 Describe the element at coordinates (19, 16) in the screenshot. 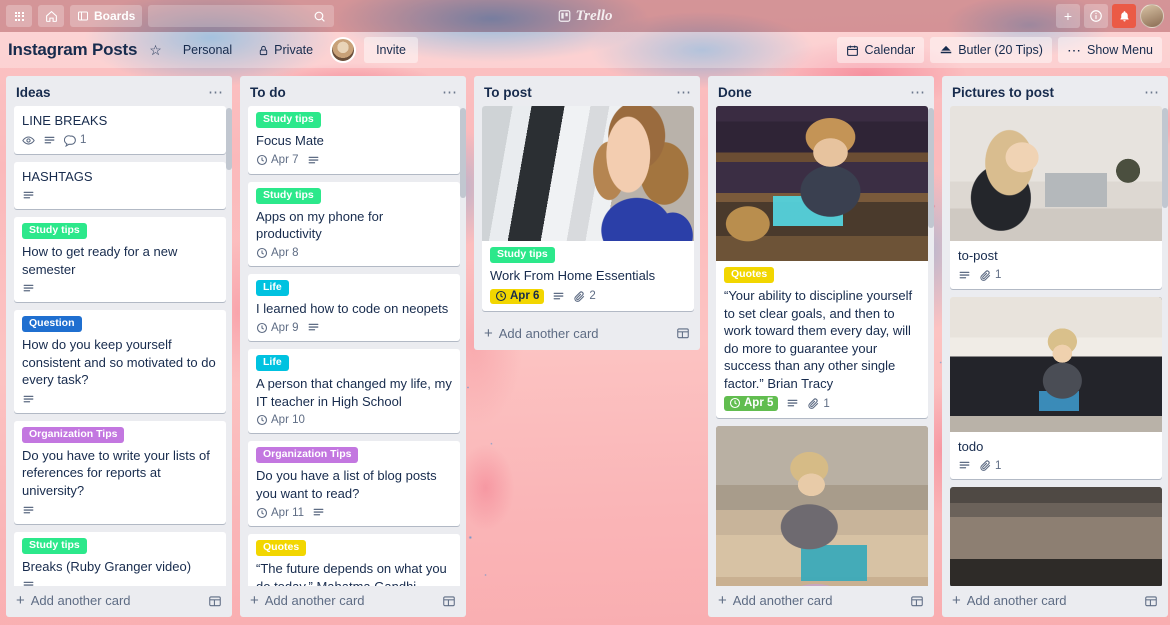

I see `apps-grid-icon` at that location.